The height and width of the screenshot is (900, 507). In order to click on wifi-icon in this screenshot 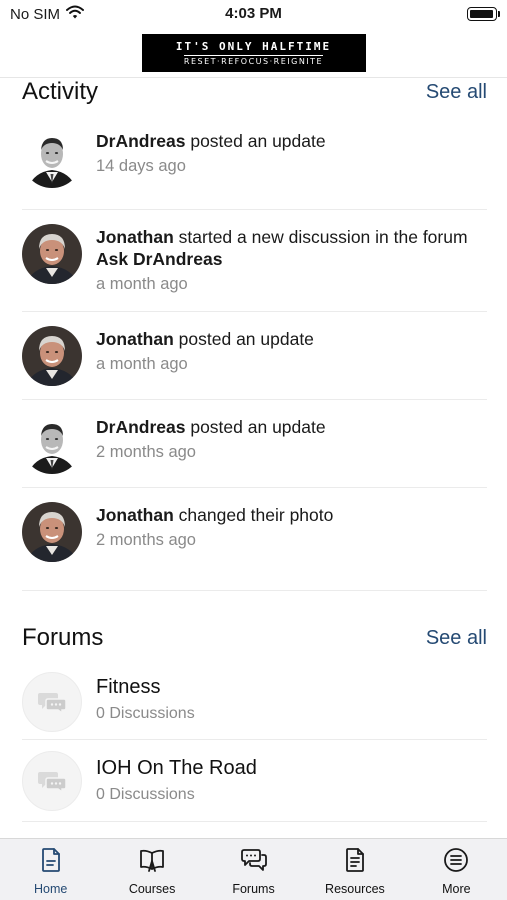, I will do `click(75, 14)`.